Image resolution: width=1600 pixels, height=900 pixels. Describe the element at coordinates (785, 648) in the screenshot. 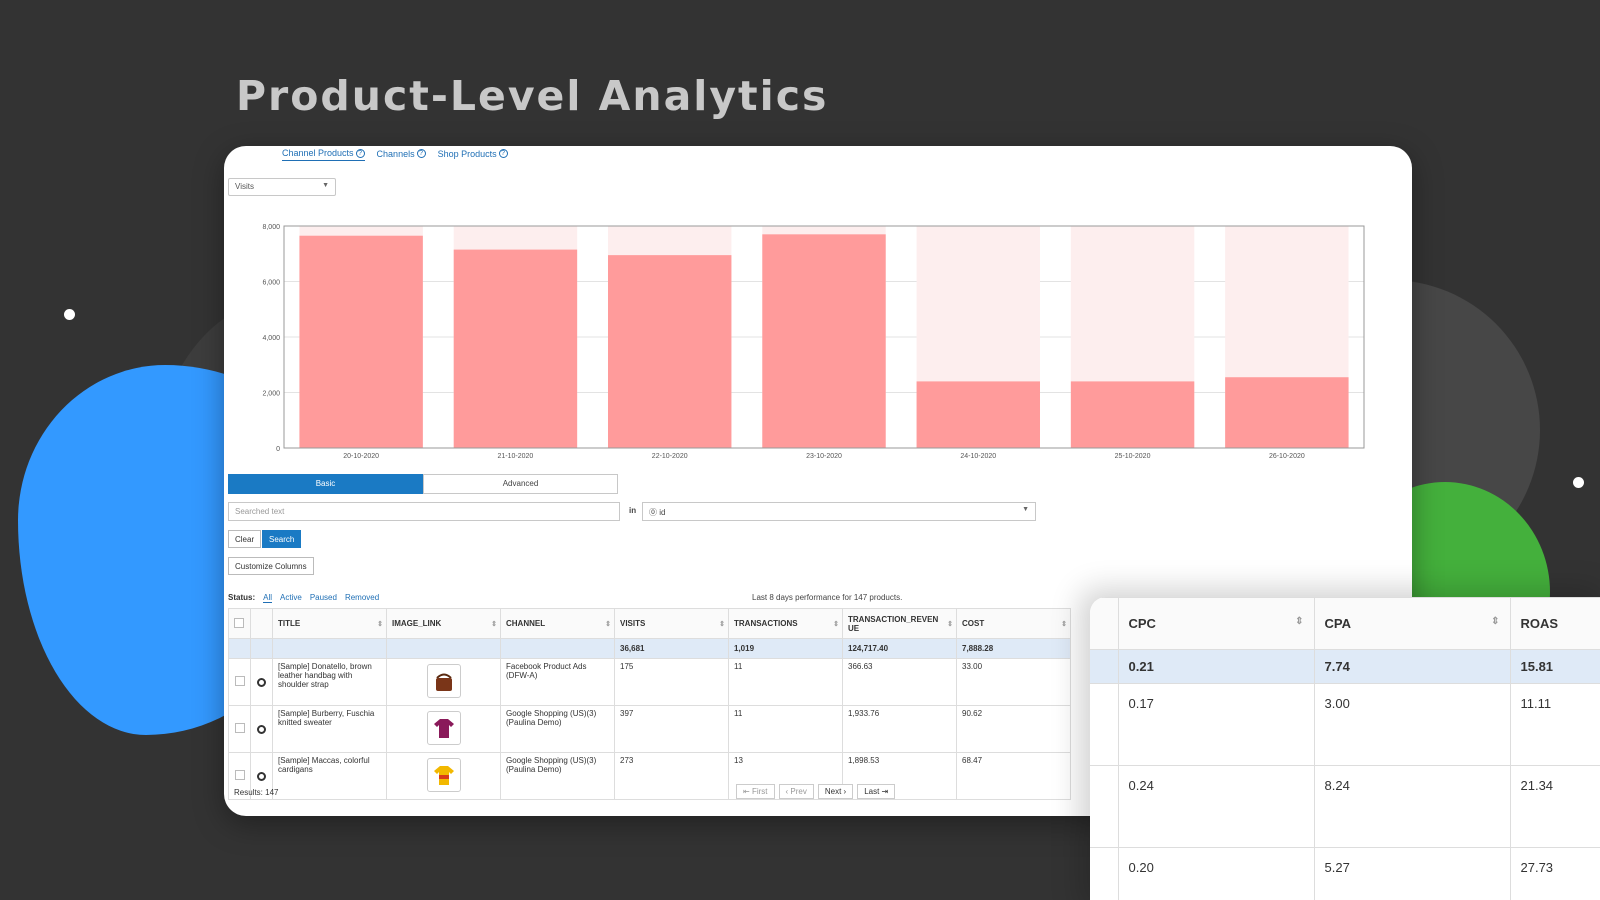

I see `total-transactions: 1,019` at that location.